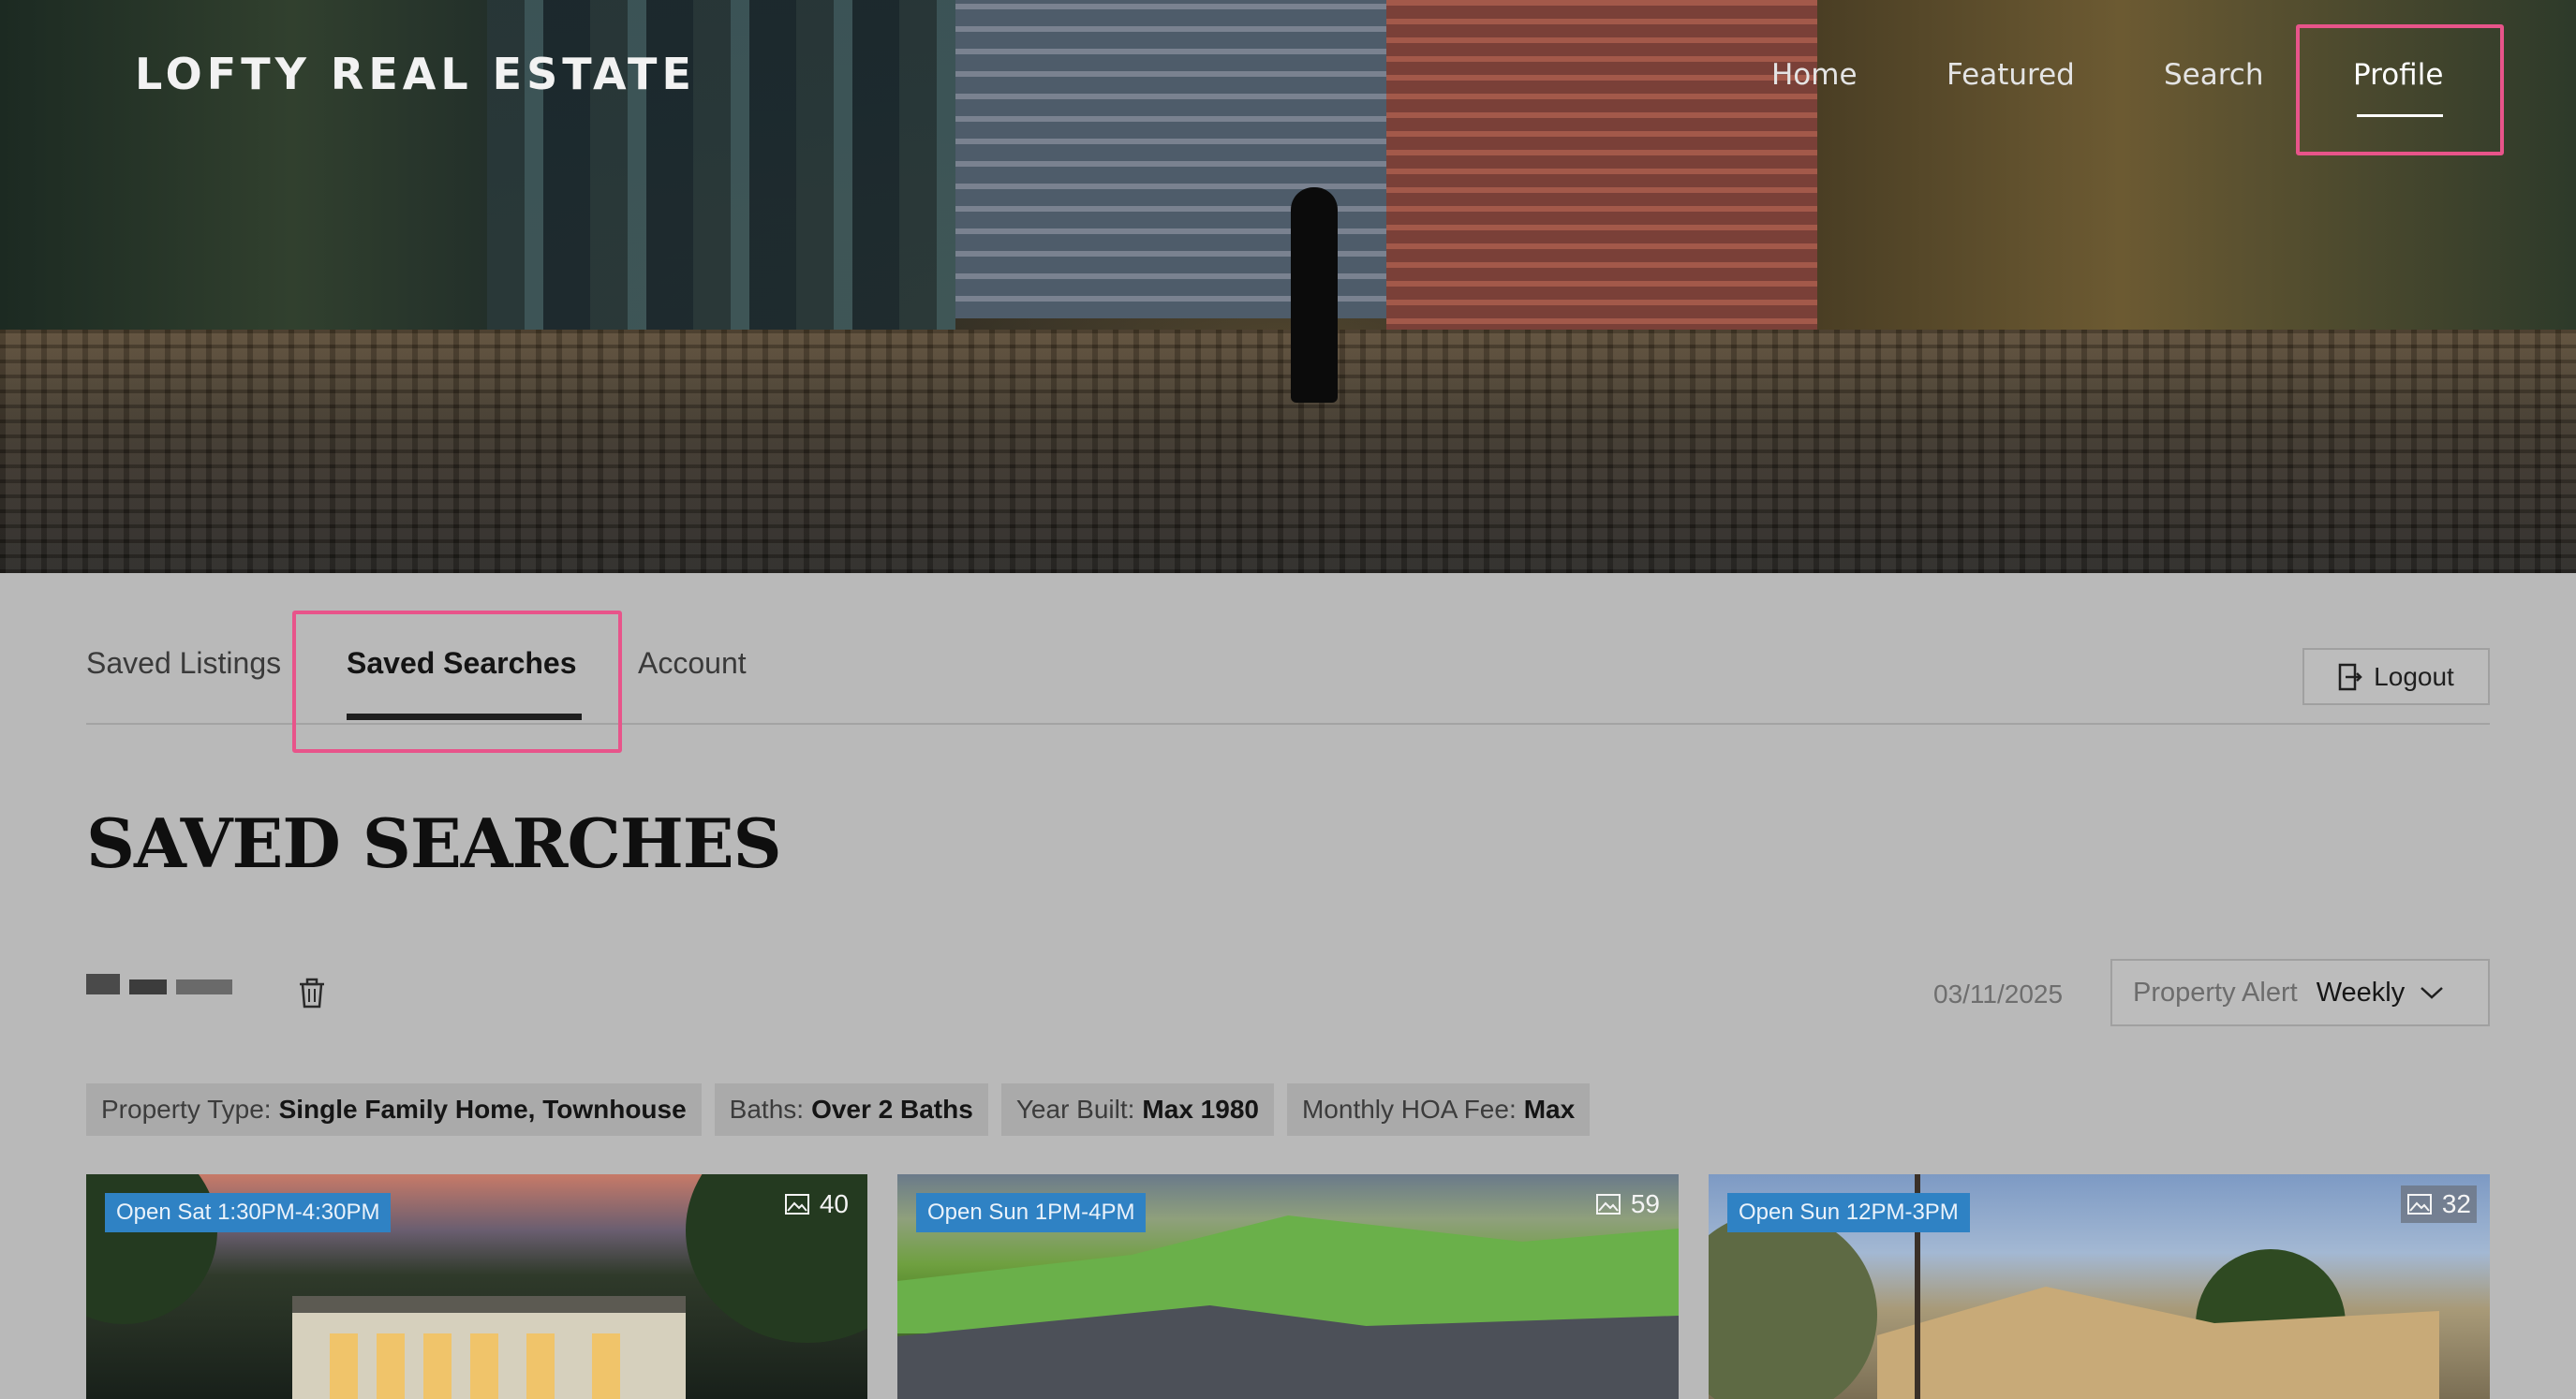 The image size is (2576, 1399). What do you see at coordinates (1645, 1203) in the screenshot?
I see `photo-count-value: 59` at bounding box center [1645, 1203].